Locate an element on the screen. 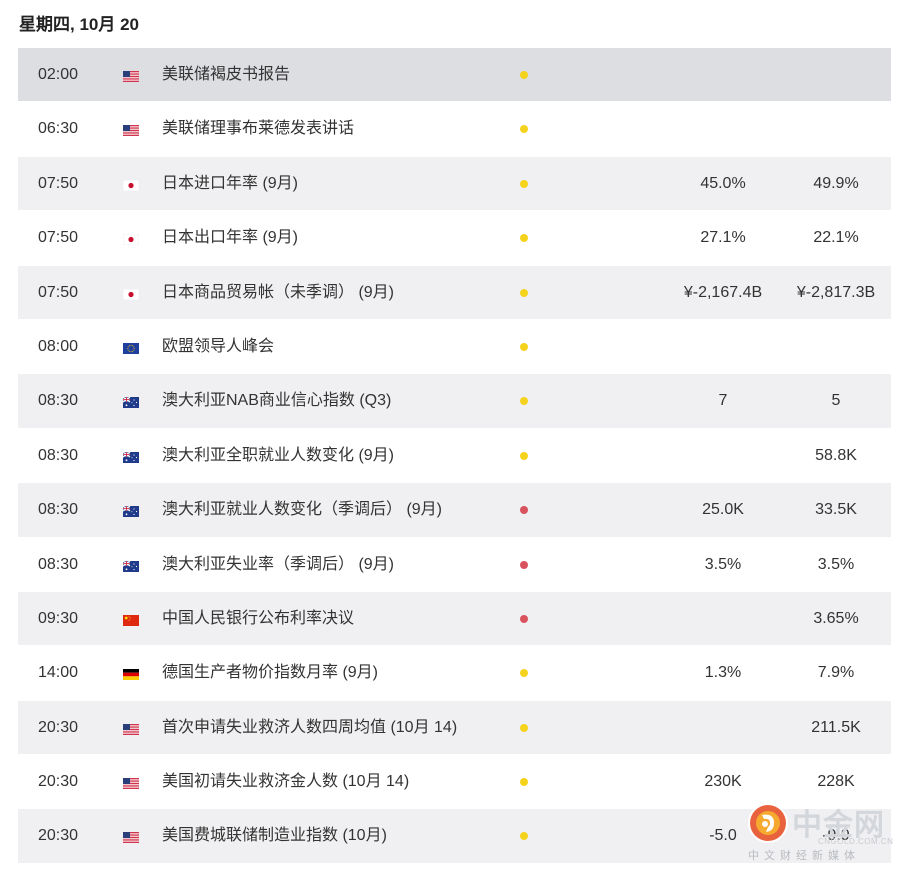 This screenshot has height=874, width=903. table-row: 08:30 澳大利亚失业率（季调后） (9月) 3.5% 3.5% is located at coordinates (454, 564).